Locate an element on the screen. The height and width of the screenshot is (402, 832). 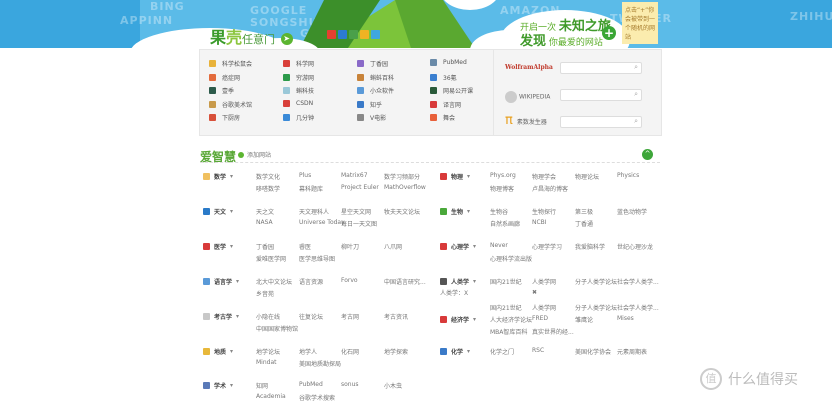
site-link: PubMed is located at coordinates (311, 384).